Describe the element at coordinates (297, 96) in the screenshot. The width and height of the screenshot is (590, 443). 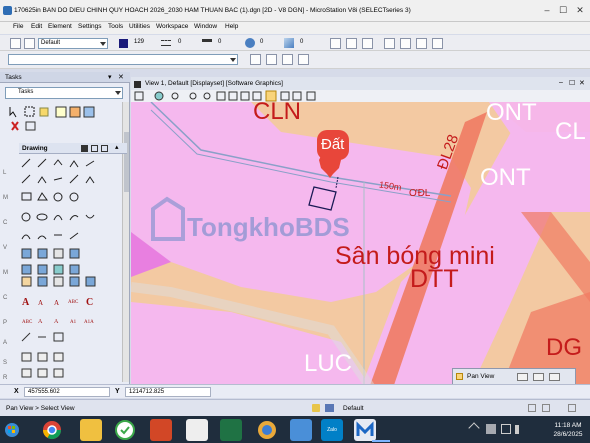
I see `view-next-icon` at that location.